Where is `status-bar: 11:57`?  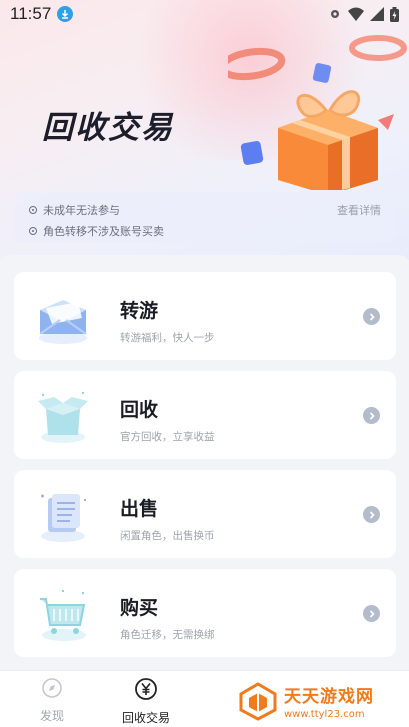
status-bar: 11:57 is located at coordinates (204, 14).